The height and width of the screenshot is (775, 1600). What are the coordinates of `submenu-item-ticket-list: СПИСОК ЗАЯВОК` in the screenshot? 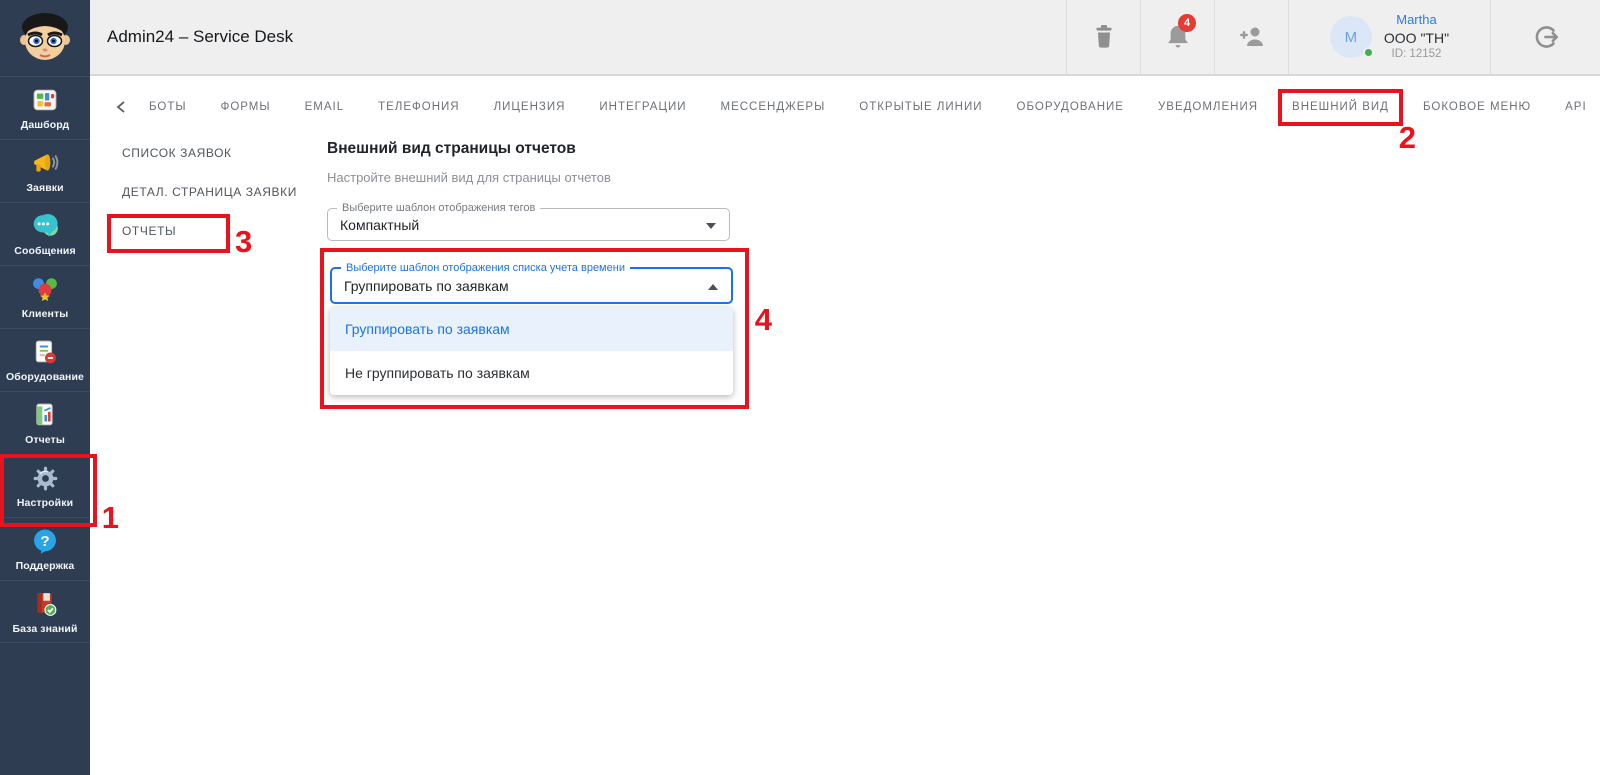 It's located at (177, 153).